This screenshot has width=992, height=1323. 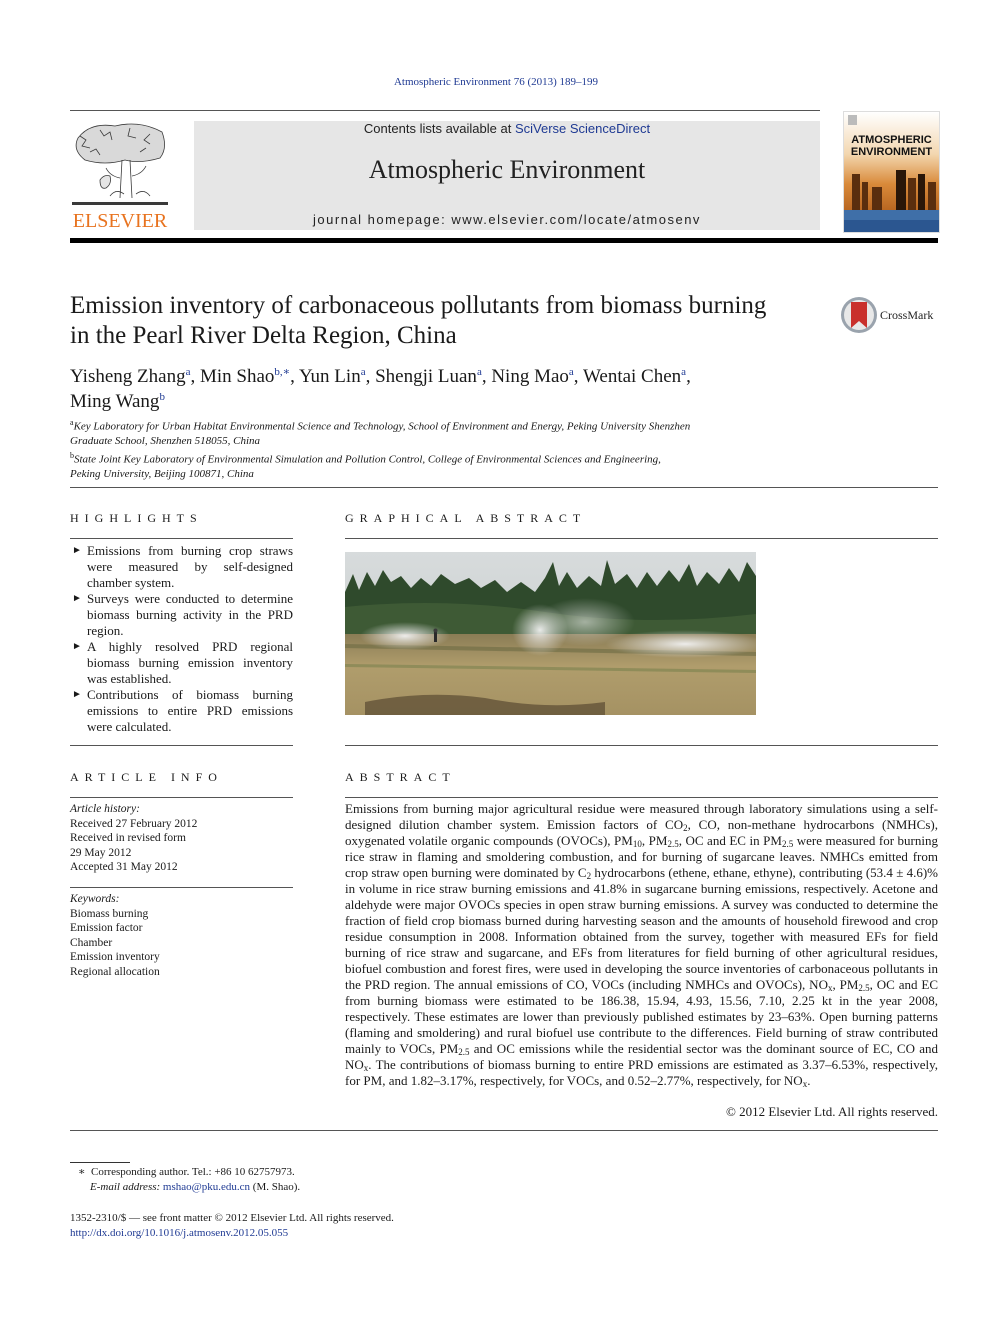 I want to click on journal-name: Atmospheric Environment, so click(x=507, y=169).